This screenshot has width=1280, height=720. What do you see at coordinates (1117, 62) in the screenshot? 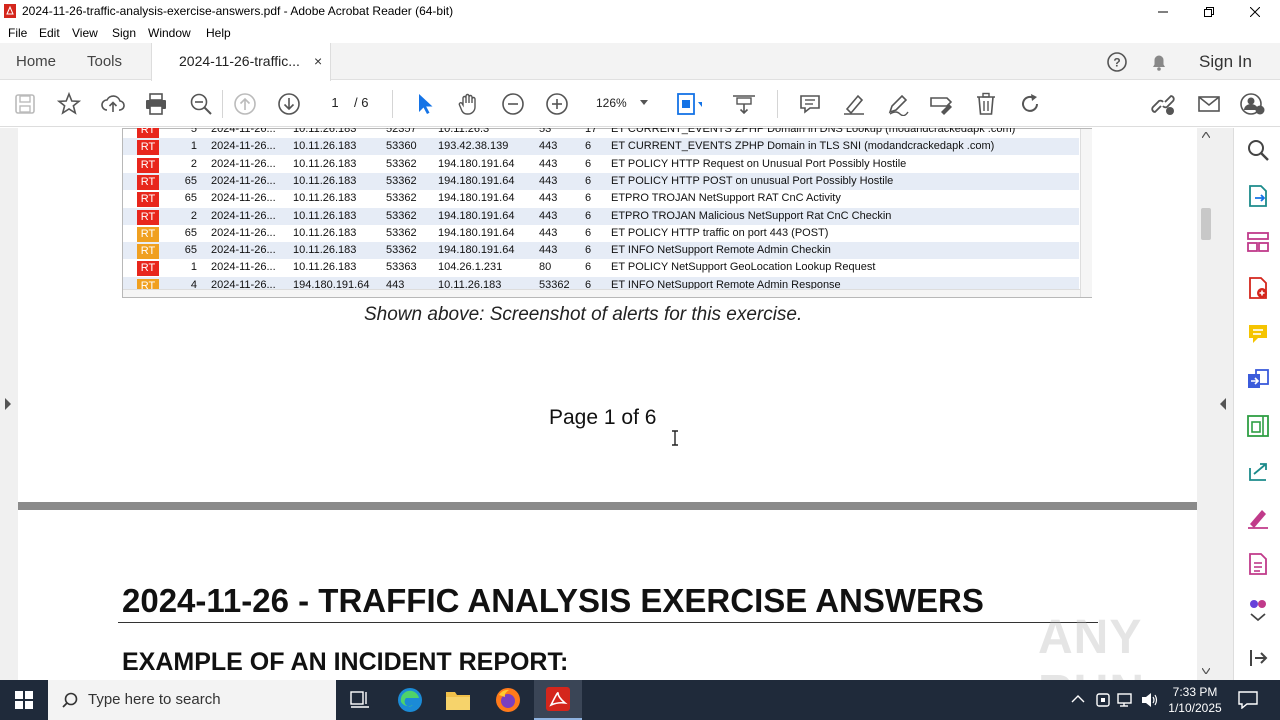
I see `help-icon: ?` at bounding box center [1117, 62].